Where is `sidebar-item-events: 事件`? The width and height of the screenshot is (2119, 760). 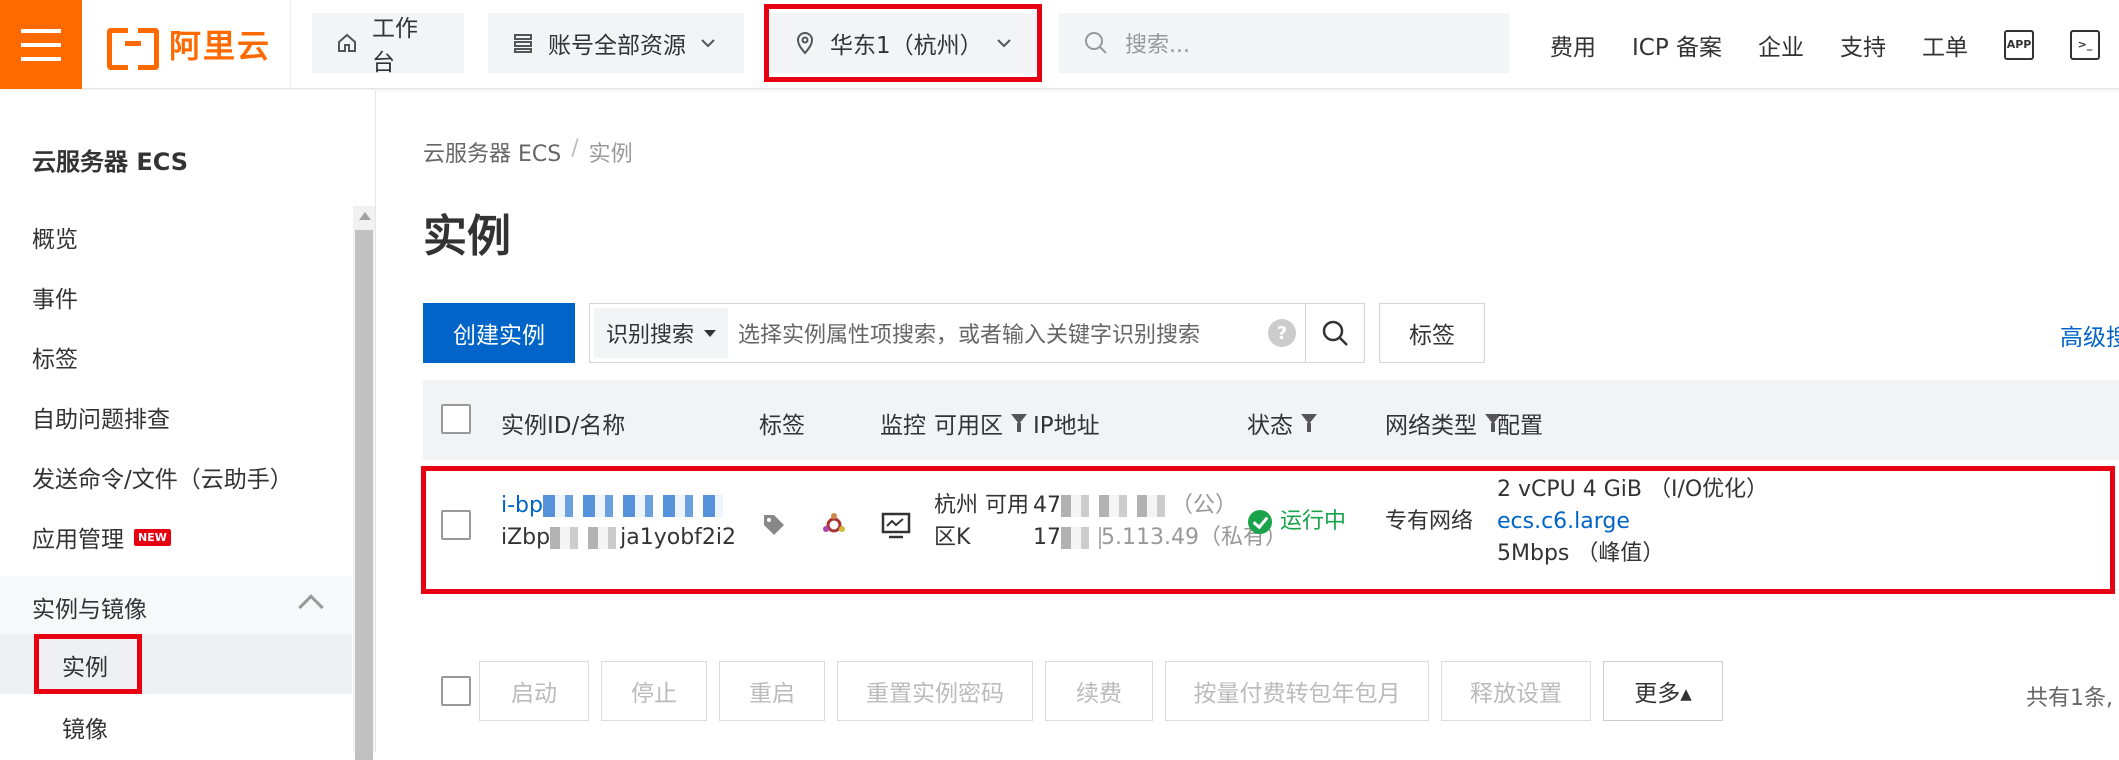 sidebar-item-events: 事件 is located at coordinates (55, 297).